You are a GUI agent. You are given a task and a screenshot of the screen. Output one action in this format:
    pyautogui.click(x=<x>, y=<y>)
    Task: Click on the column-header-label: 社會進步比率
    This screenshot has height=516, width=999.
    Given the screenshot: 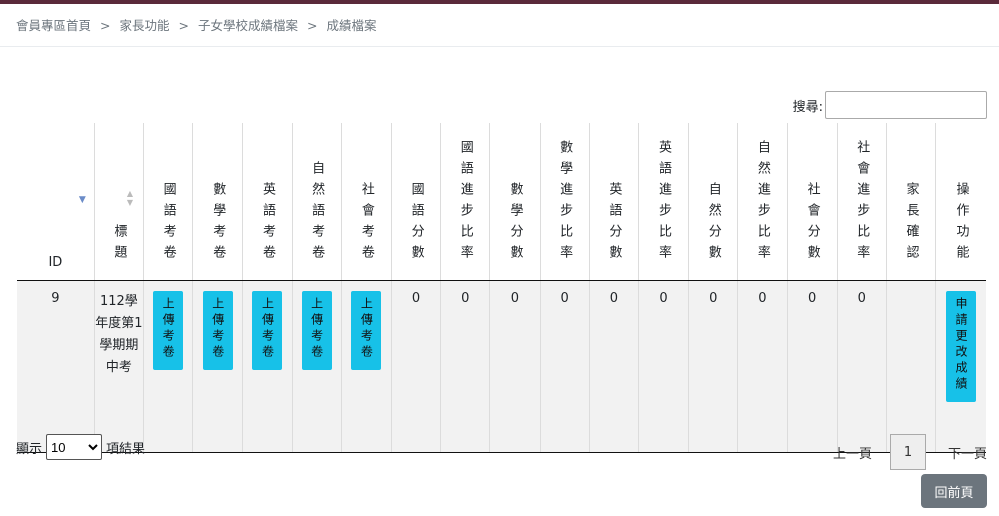 What is the action you would take?
    pyautogui.click(x=862, y=203)
    